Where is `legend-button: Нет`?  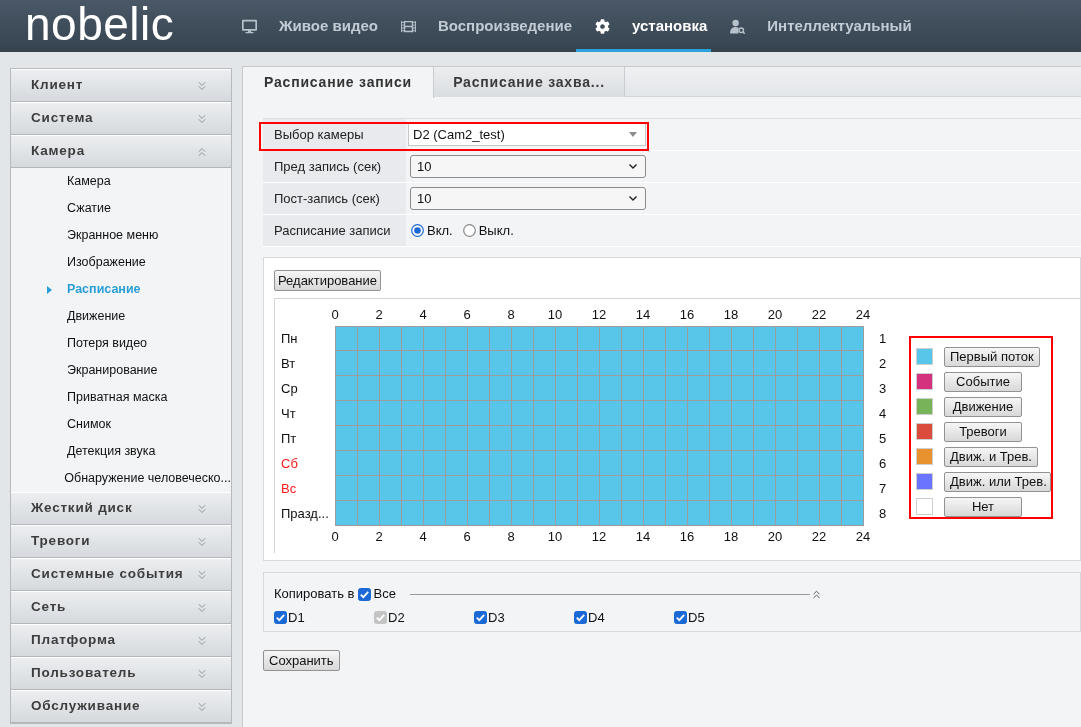 legend-button: Нет is located at coordinates (983, 506).